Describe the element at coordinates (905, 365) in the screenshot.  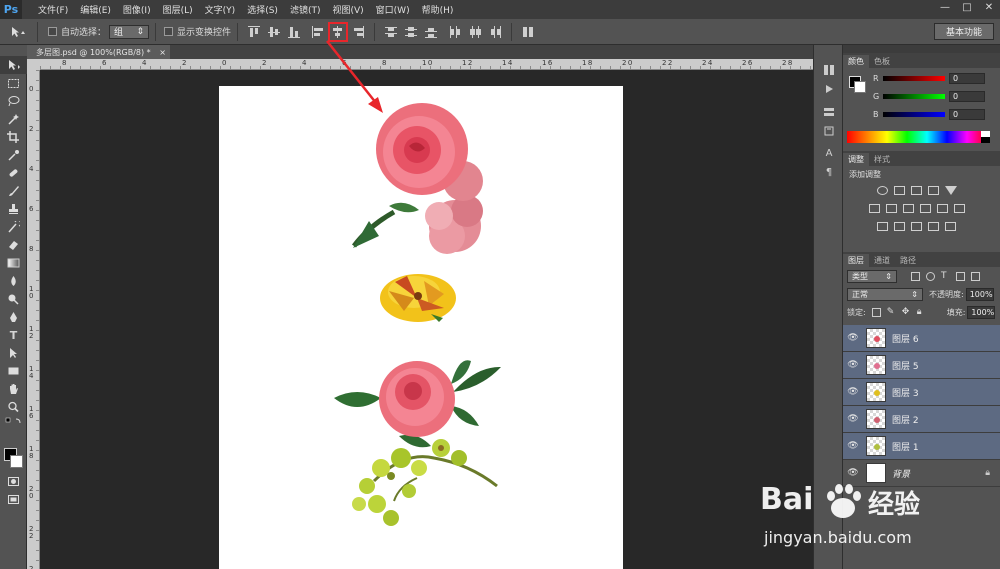
I see `layer-name: 图层 5` at that location.